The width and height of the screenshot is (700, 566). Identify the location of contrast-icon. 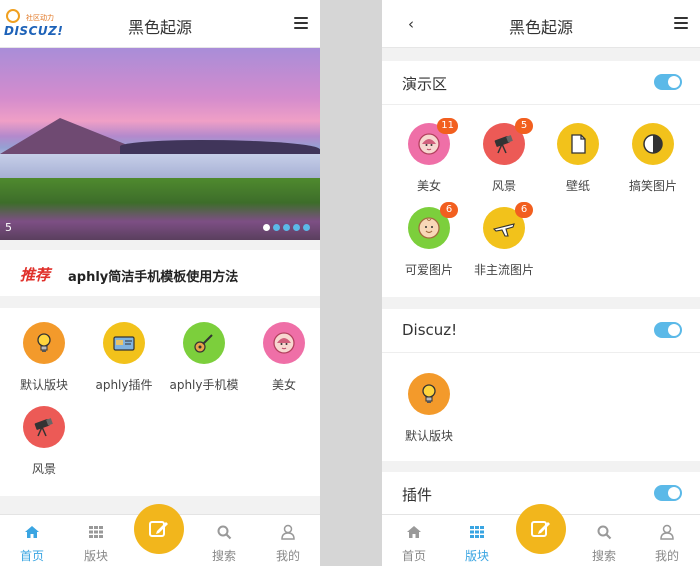
(653, 144).